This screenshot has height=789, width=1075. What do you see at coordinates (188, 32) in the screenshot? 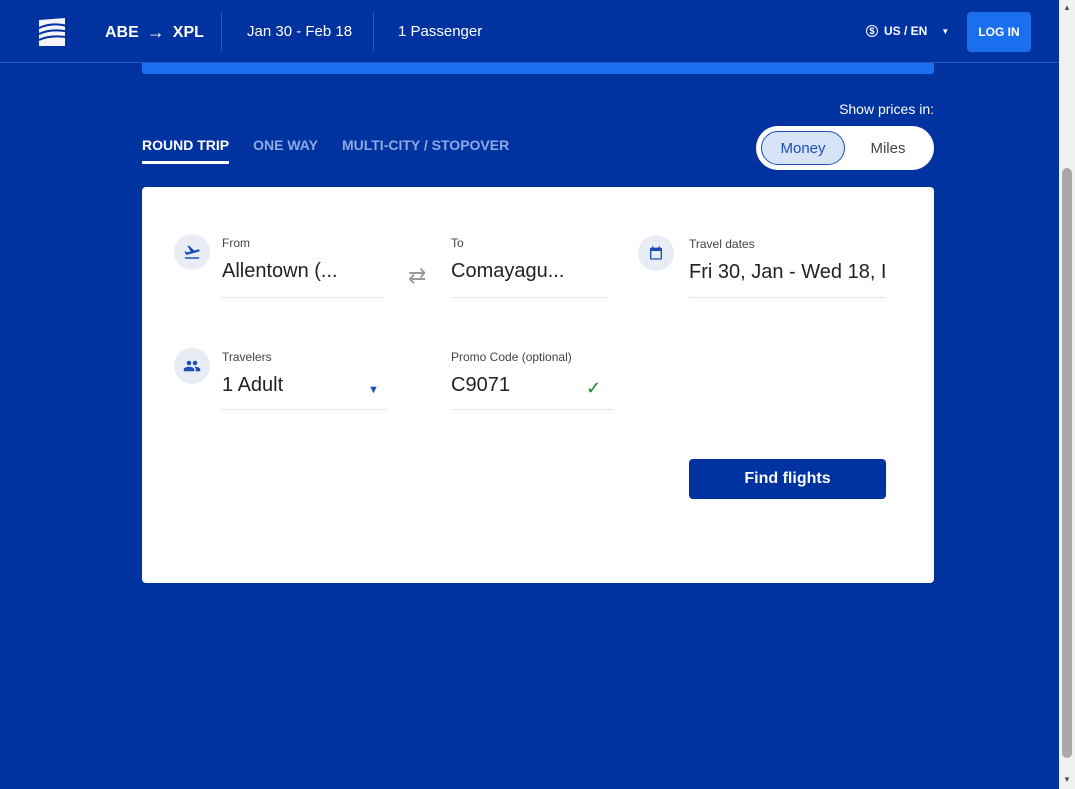
I see `destination-code: XPL` at bounding box center [188, 32].